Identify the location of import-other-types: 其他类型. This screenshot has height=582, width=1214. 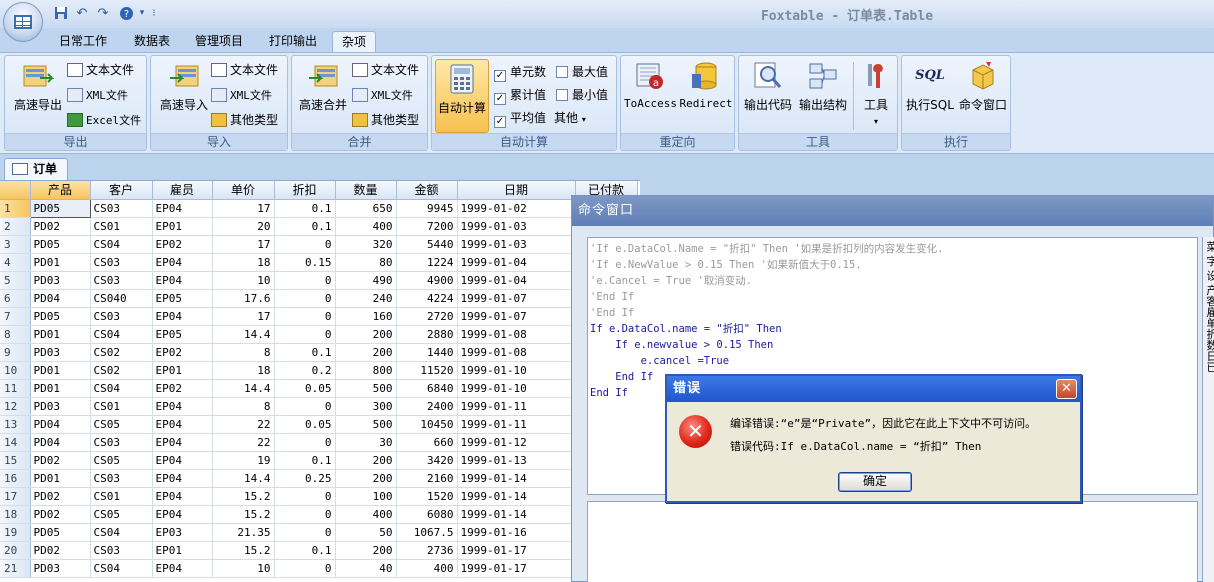
(244, 120).